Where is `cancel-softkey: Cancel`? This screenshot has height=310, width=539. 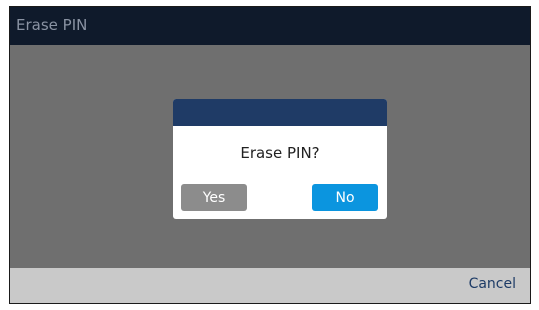
cancel-softkey: Cancel is located at coordinates (492, 284).